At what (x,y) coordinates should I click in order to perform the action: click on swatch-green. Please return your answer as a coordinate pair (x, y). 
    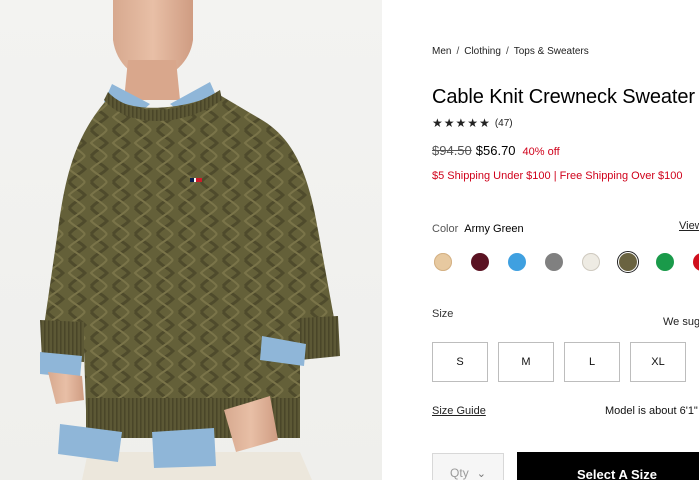
    Looking at the image, I should click on (665, 262).